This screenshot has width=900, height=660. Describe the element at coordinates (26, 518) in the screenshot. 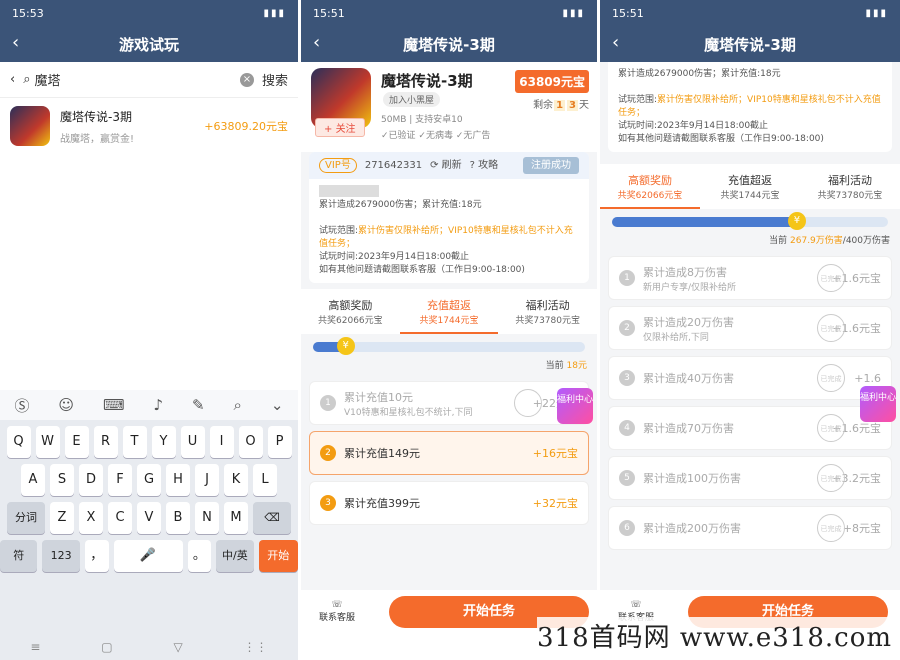

I see `key-segment: 分词` at that location.